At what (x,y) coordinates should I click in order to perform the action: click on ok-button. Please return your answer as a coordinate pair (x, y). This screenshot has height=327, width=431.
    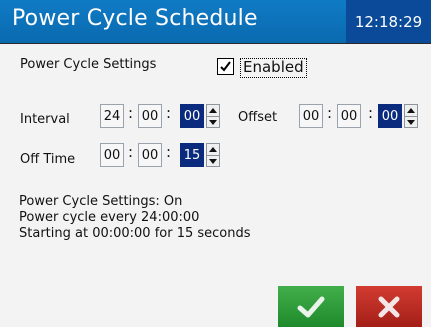
    Looking at the image, I should click on (311, 306).